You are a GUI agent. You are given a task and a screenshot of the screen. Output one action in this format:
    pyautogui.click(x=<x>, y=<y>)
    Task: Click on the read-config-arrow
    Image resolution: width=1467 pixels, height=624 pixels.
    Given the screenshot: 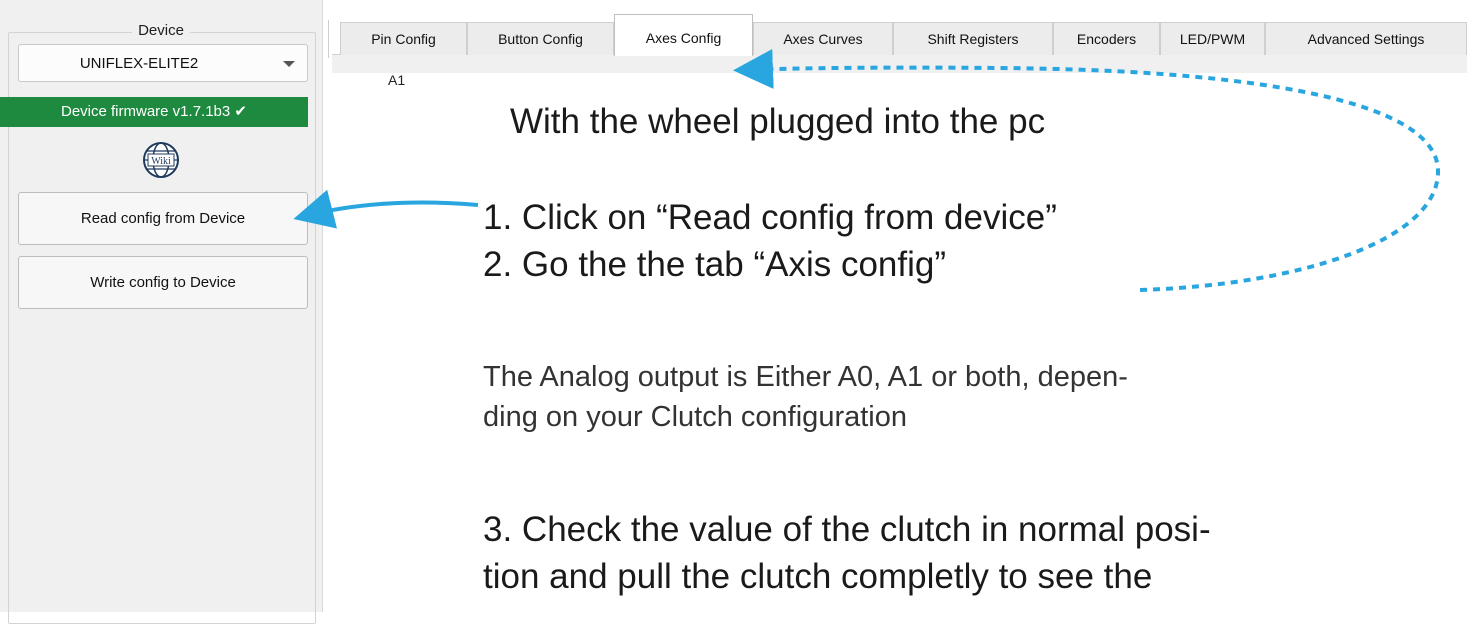 What is the action you would take?
    pyautogui.click(x=386, y=209)
    